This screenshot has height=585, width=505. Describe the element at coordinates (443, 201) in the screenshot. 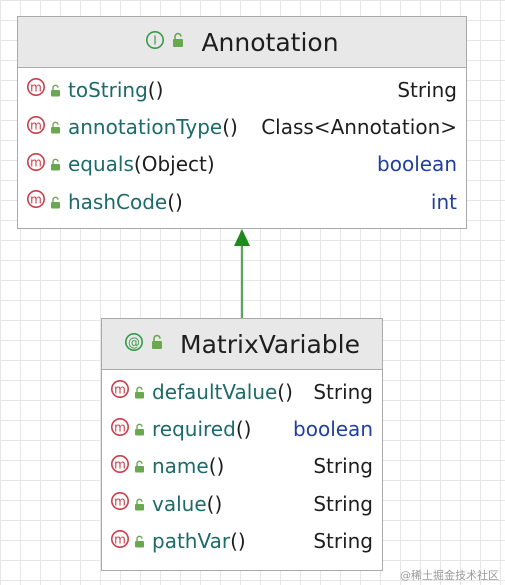

I see `member-return-type: int` at that location.